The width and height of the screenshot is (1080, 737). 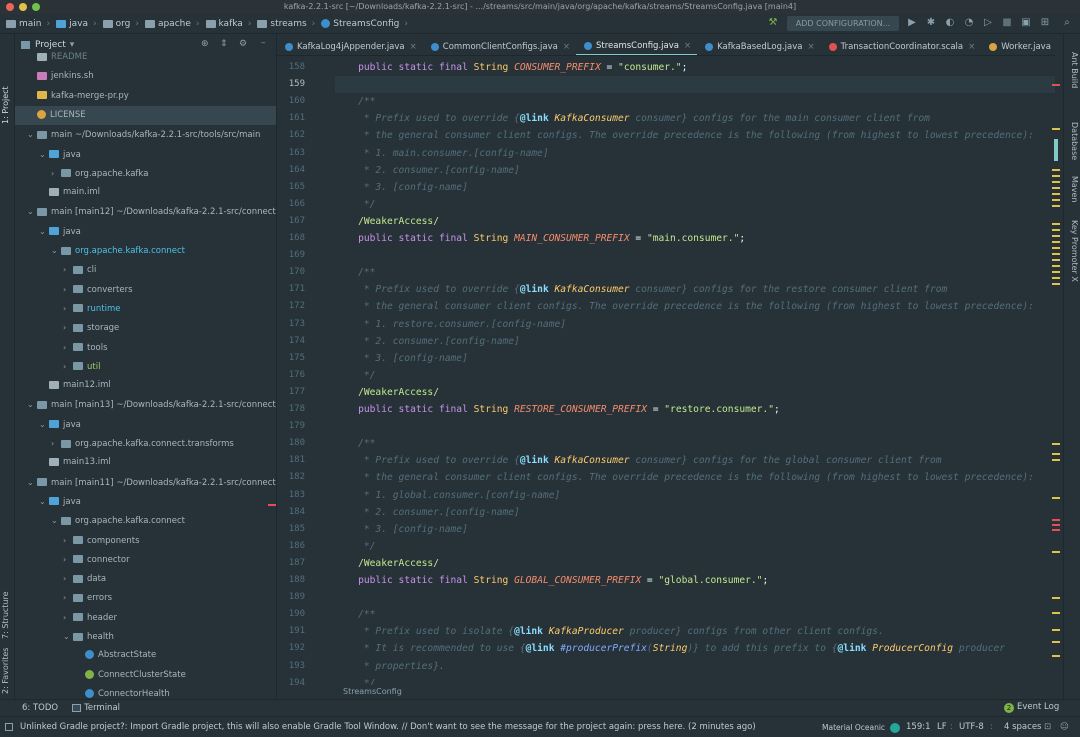 What do you see at coordinates (5, 615) in the screenshot?
I see `structure-tool-window-button: 7: Structure` at bounding box center [5, 615].